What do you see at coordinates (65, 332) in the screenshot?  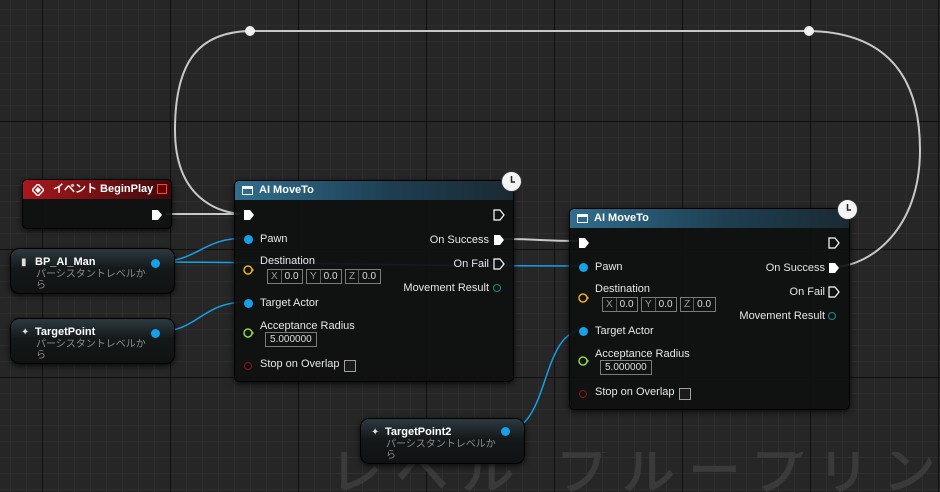 I see `variable-title: TargetPoint` at bounding box center [65, 332].